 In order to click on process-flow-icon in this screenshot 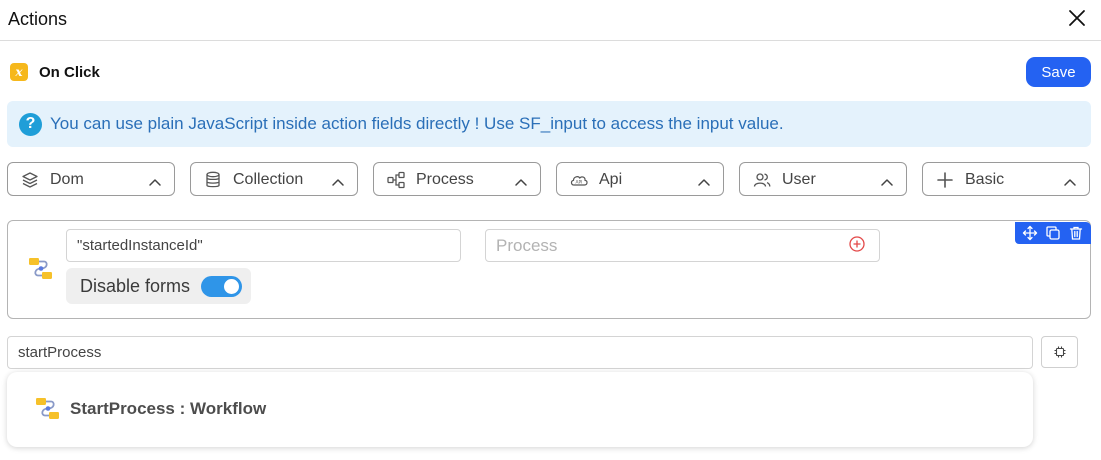, I will do `click(396, 180)`.